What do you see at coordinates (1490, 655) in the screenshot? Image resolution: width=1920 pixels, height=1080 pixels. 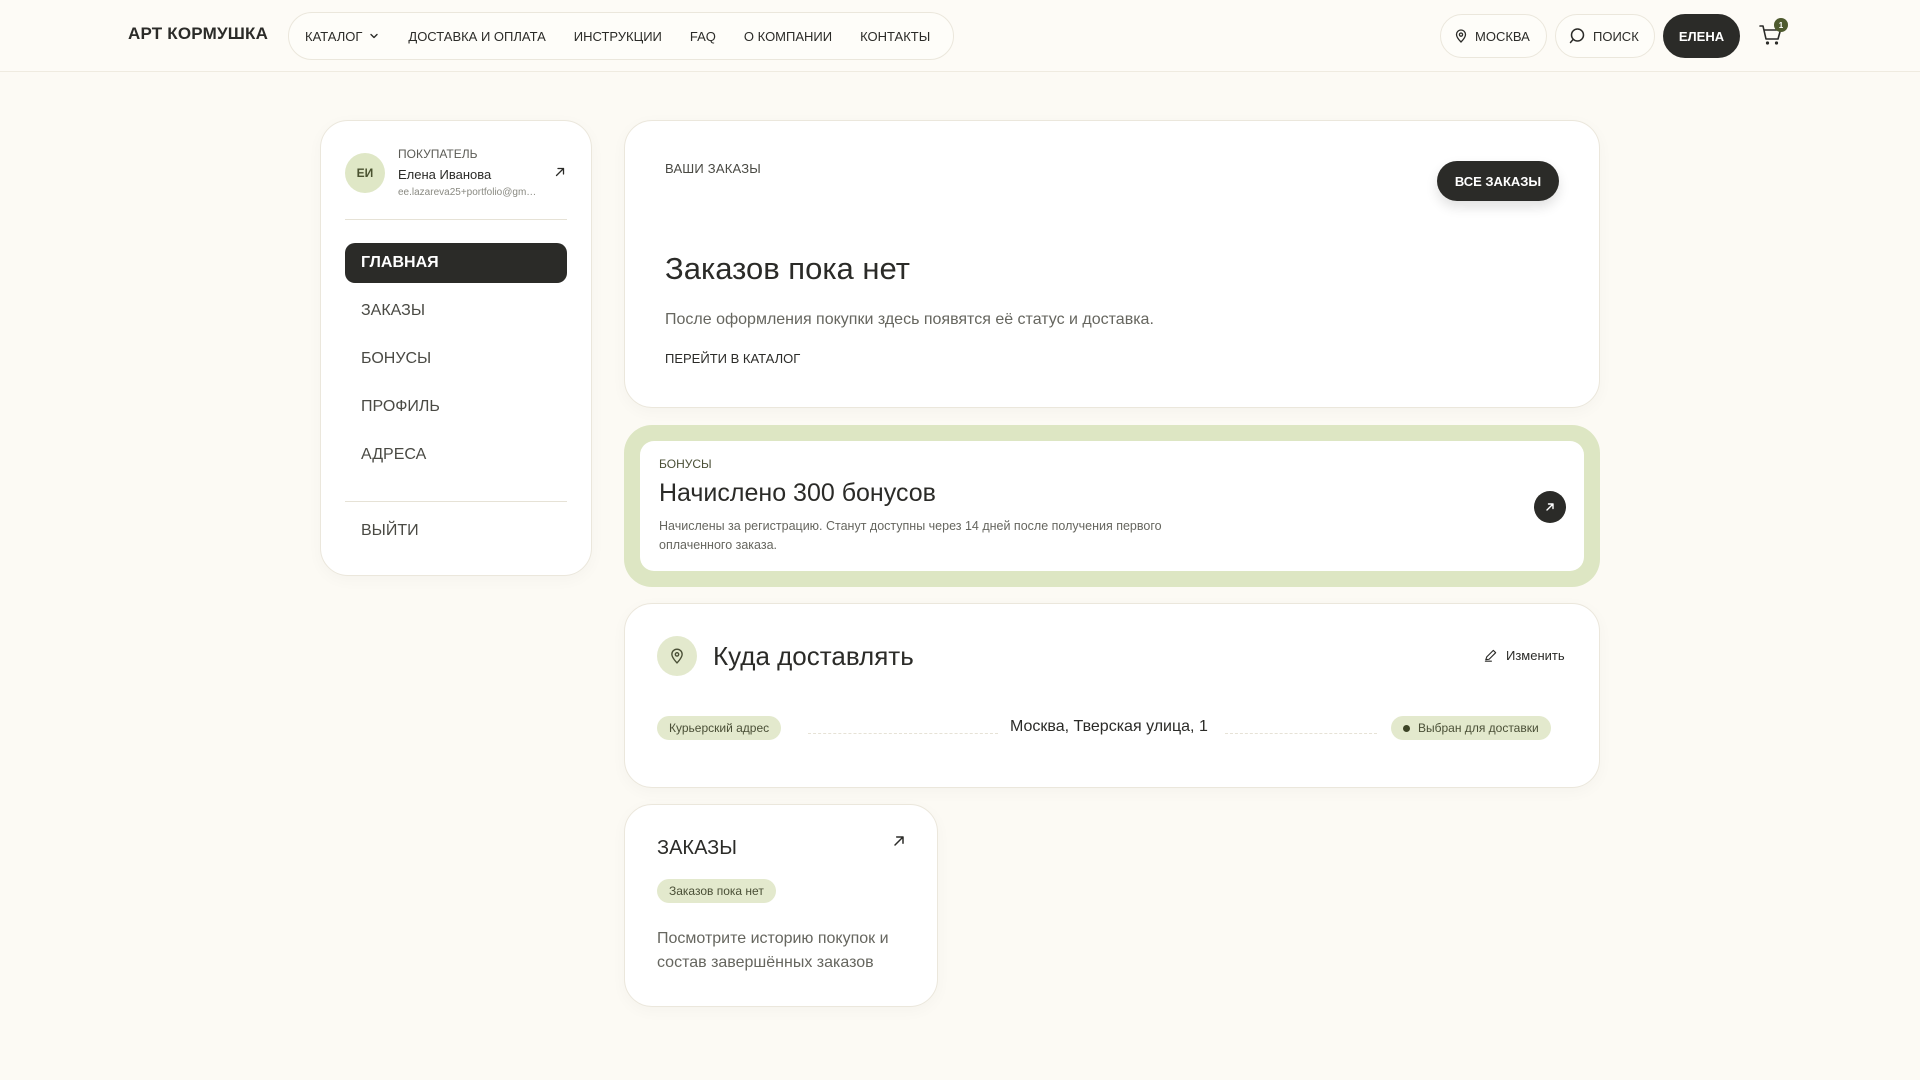 I see `edit-icon` at bounding box center [1490, 655].